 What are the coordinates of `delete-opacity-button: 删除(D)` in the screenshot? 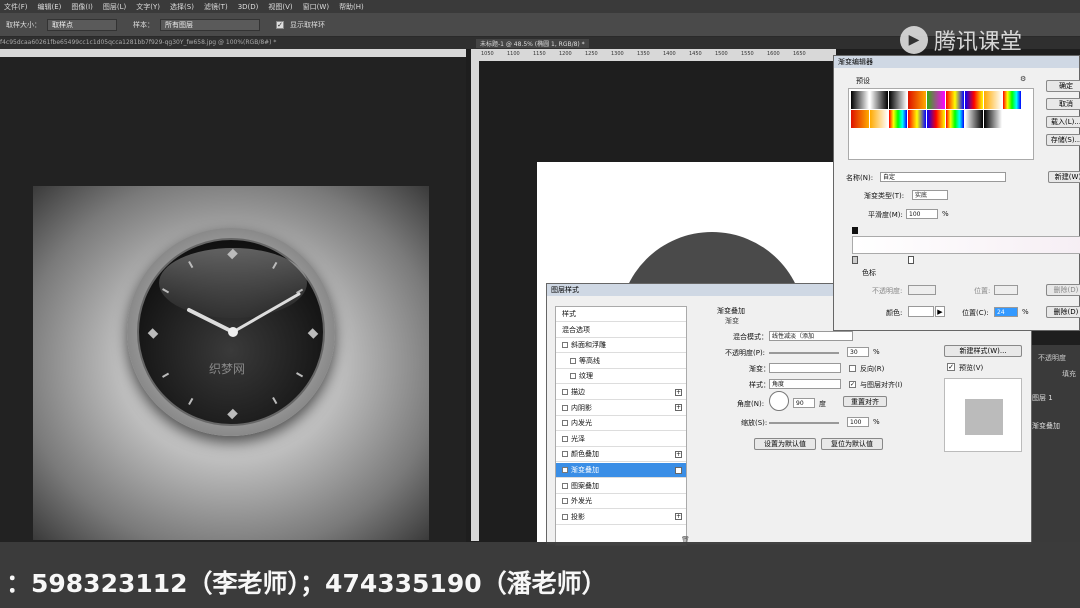 It's located at (1063, 290).